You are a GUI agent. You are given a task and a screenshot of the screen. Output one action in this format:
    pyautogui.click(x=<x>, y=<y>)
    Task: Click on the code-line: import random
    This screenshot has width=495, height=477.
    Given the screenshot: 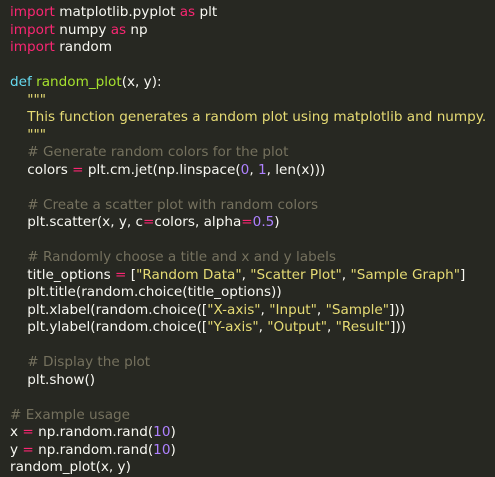 What is the action you would take?
    pyautogui.click(x=252, y=48)
    